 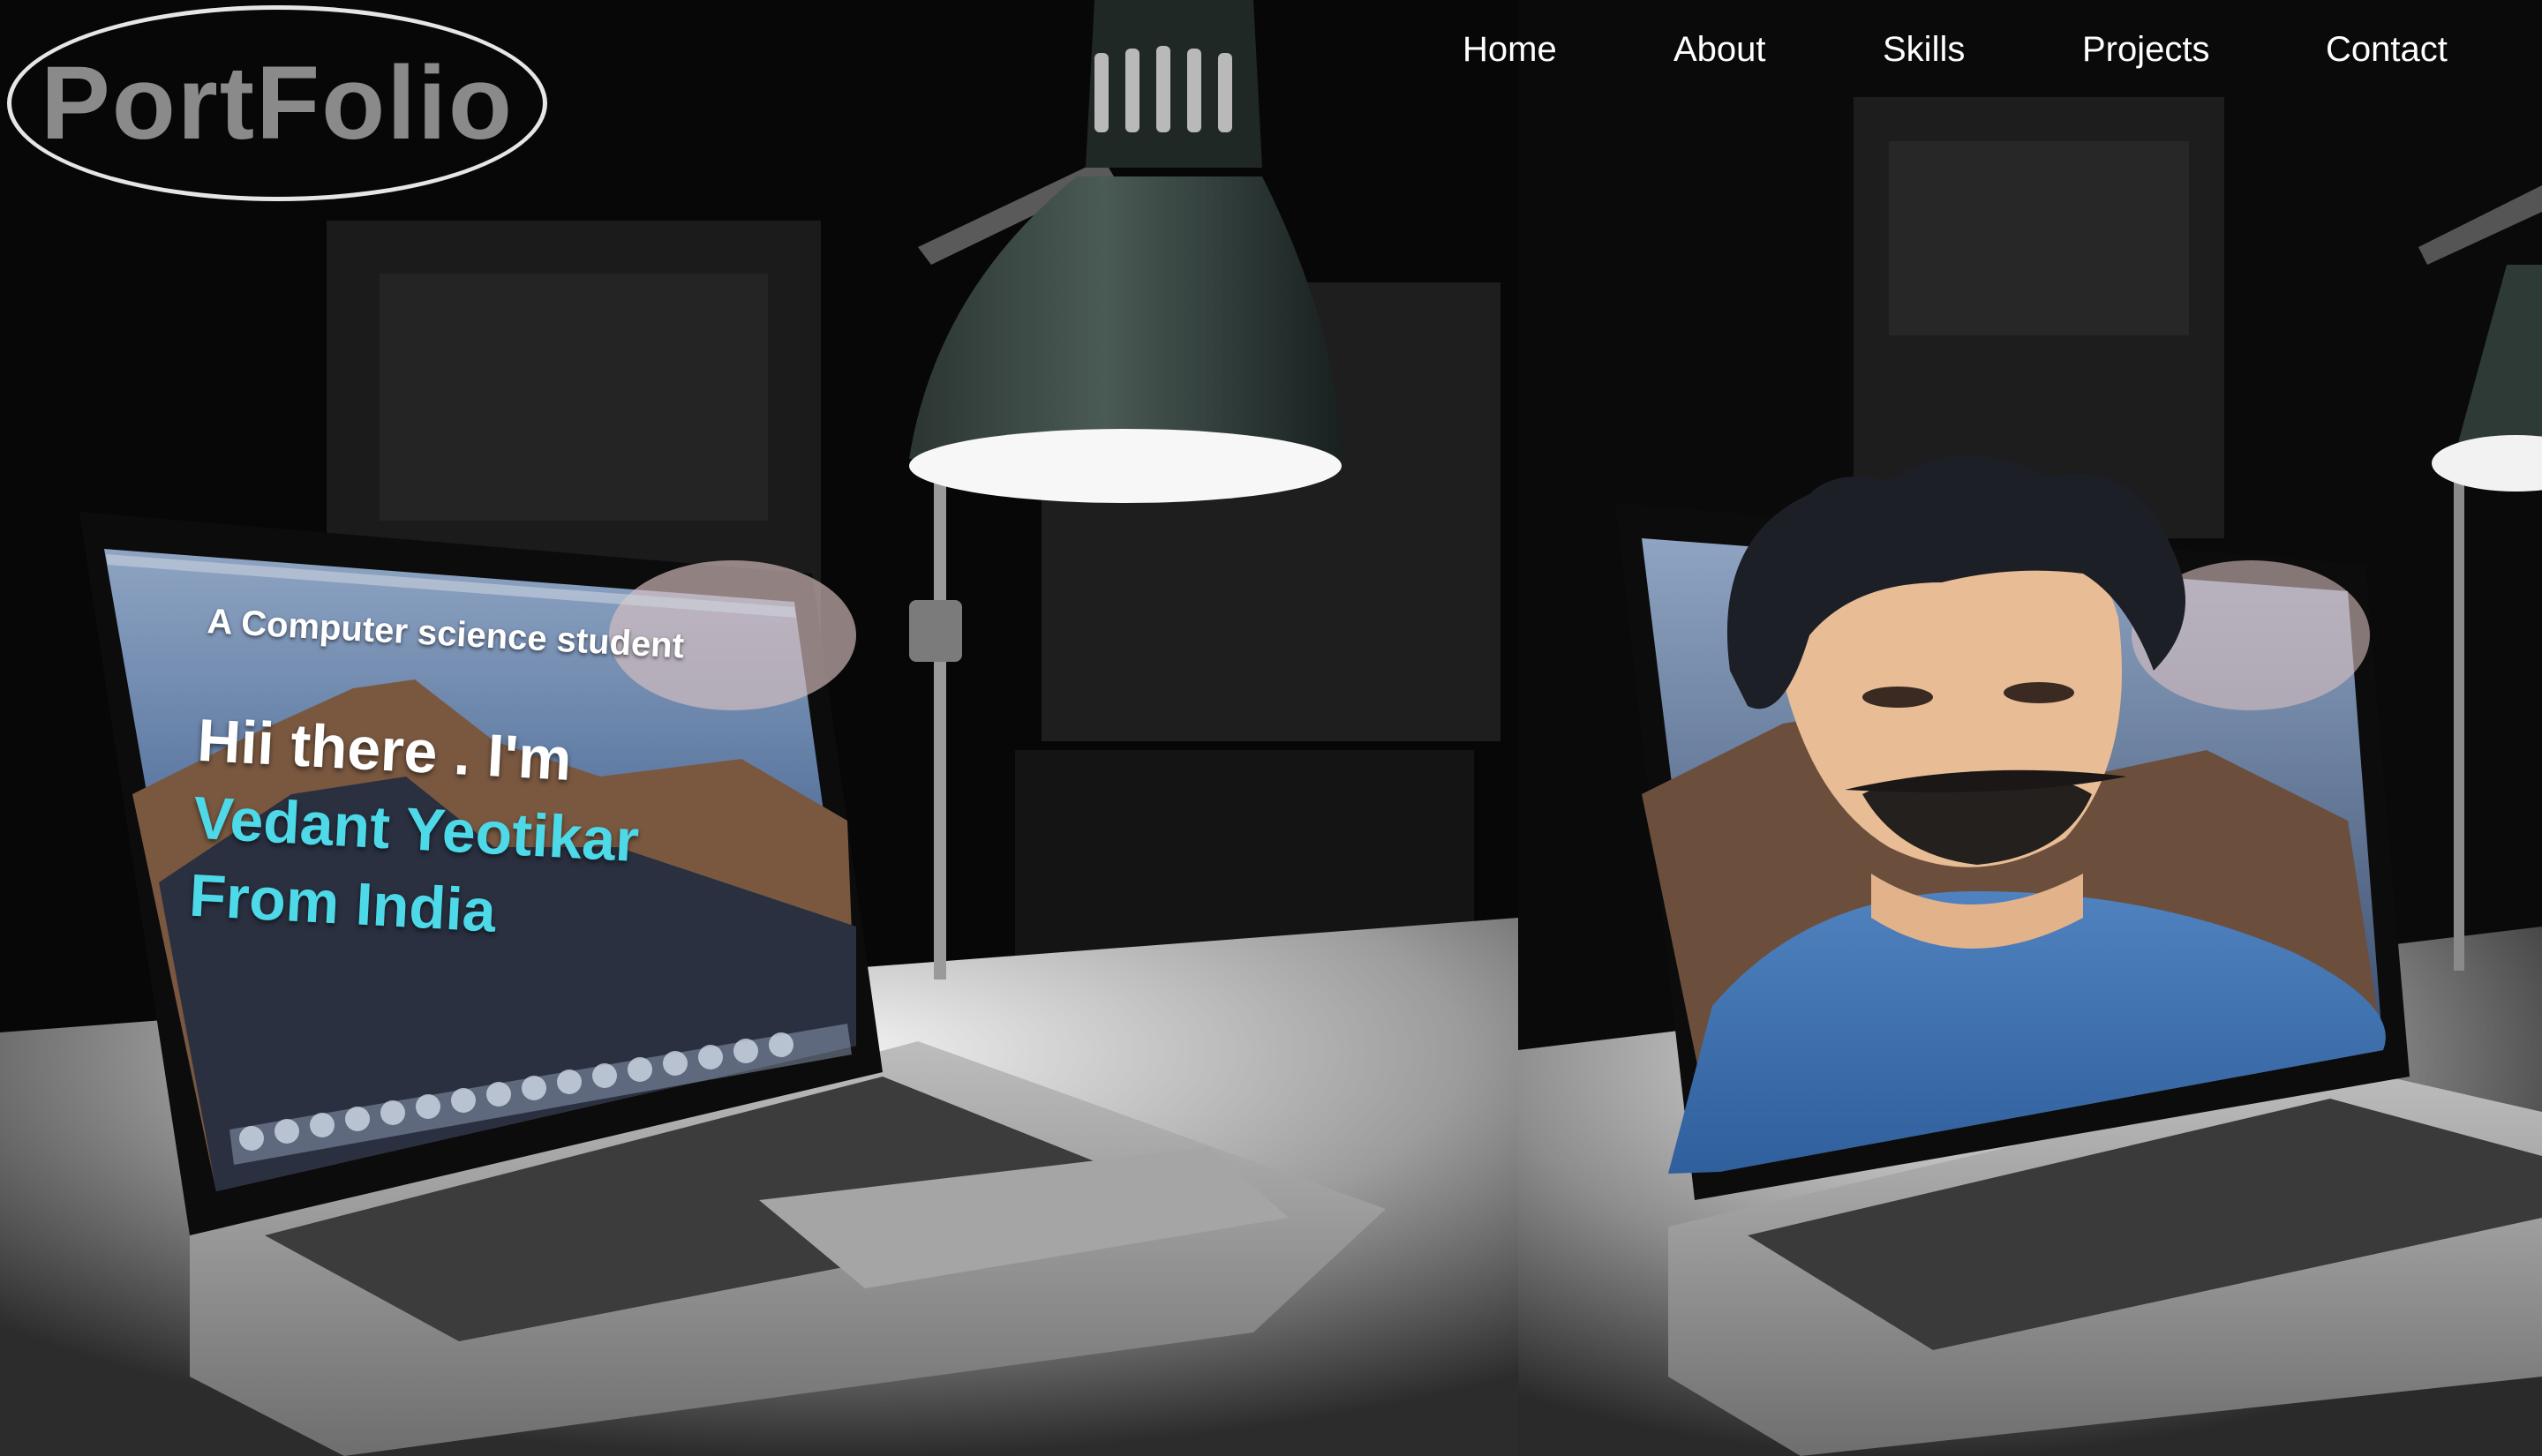 I want to click on nav-link-skills: Skills, so click(x=1924, y=50).